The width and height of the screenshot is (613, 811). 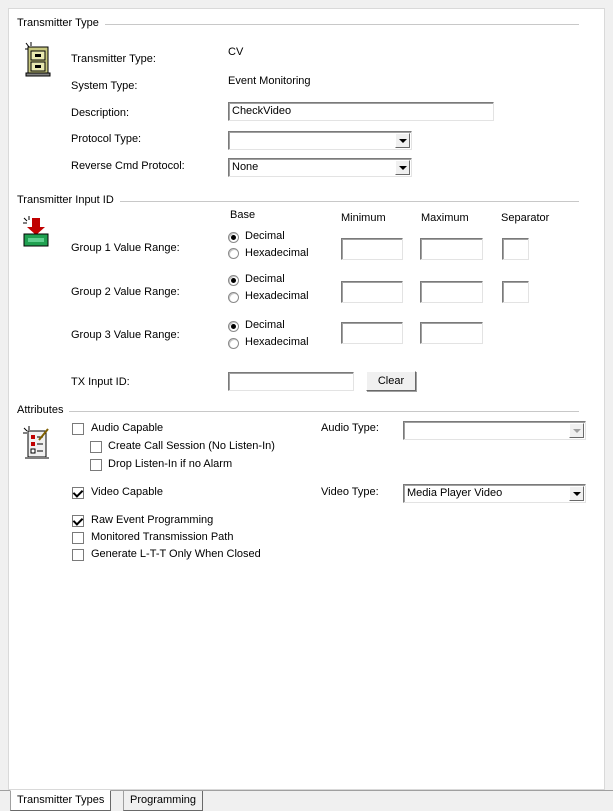 I want to click on cabinet-icon, so click(x=38, y=59).